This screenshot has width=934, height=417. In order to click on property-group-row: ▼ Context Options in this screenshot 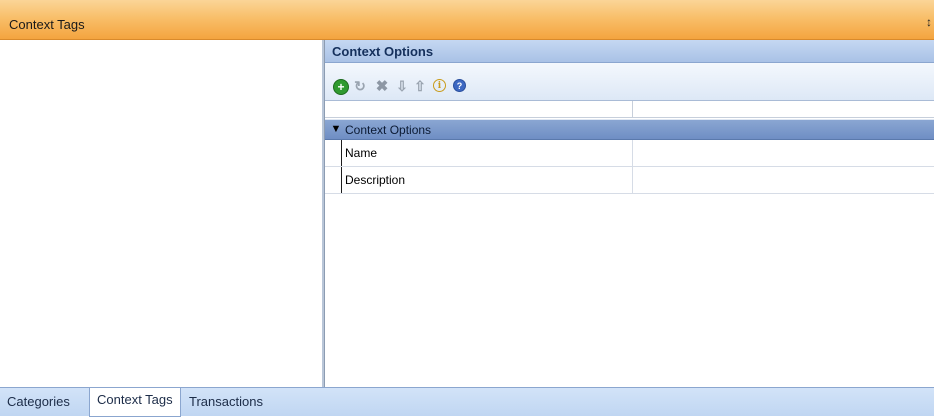, I will do `click(629, 129)`.